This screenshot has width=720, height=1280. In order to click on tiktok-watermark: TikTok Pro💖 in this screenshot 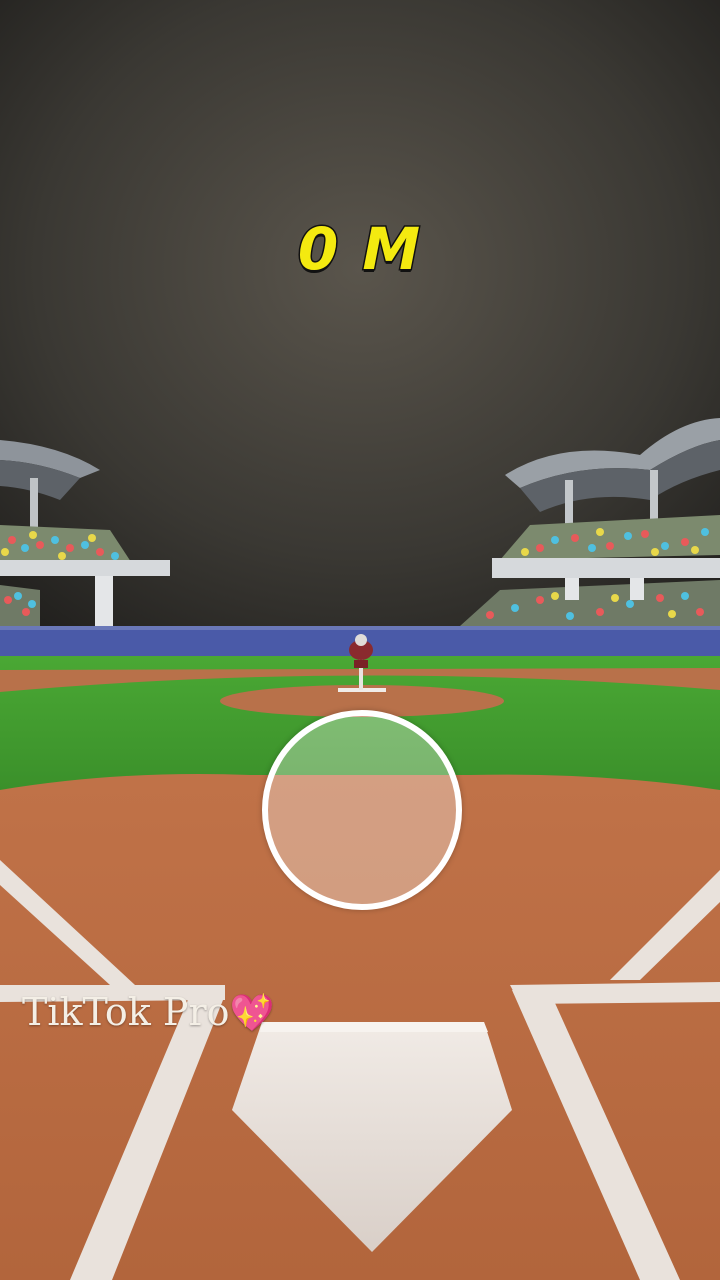, I will do `click(148, 1012)`.